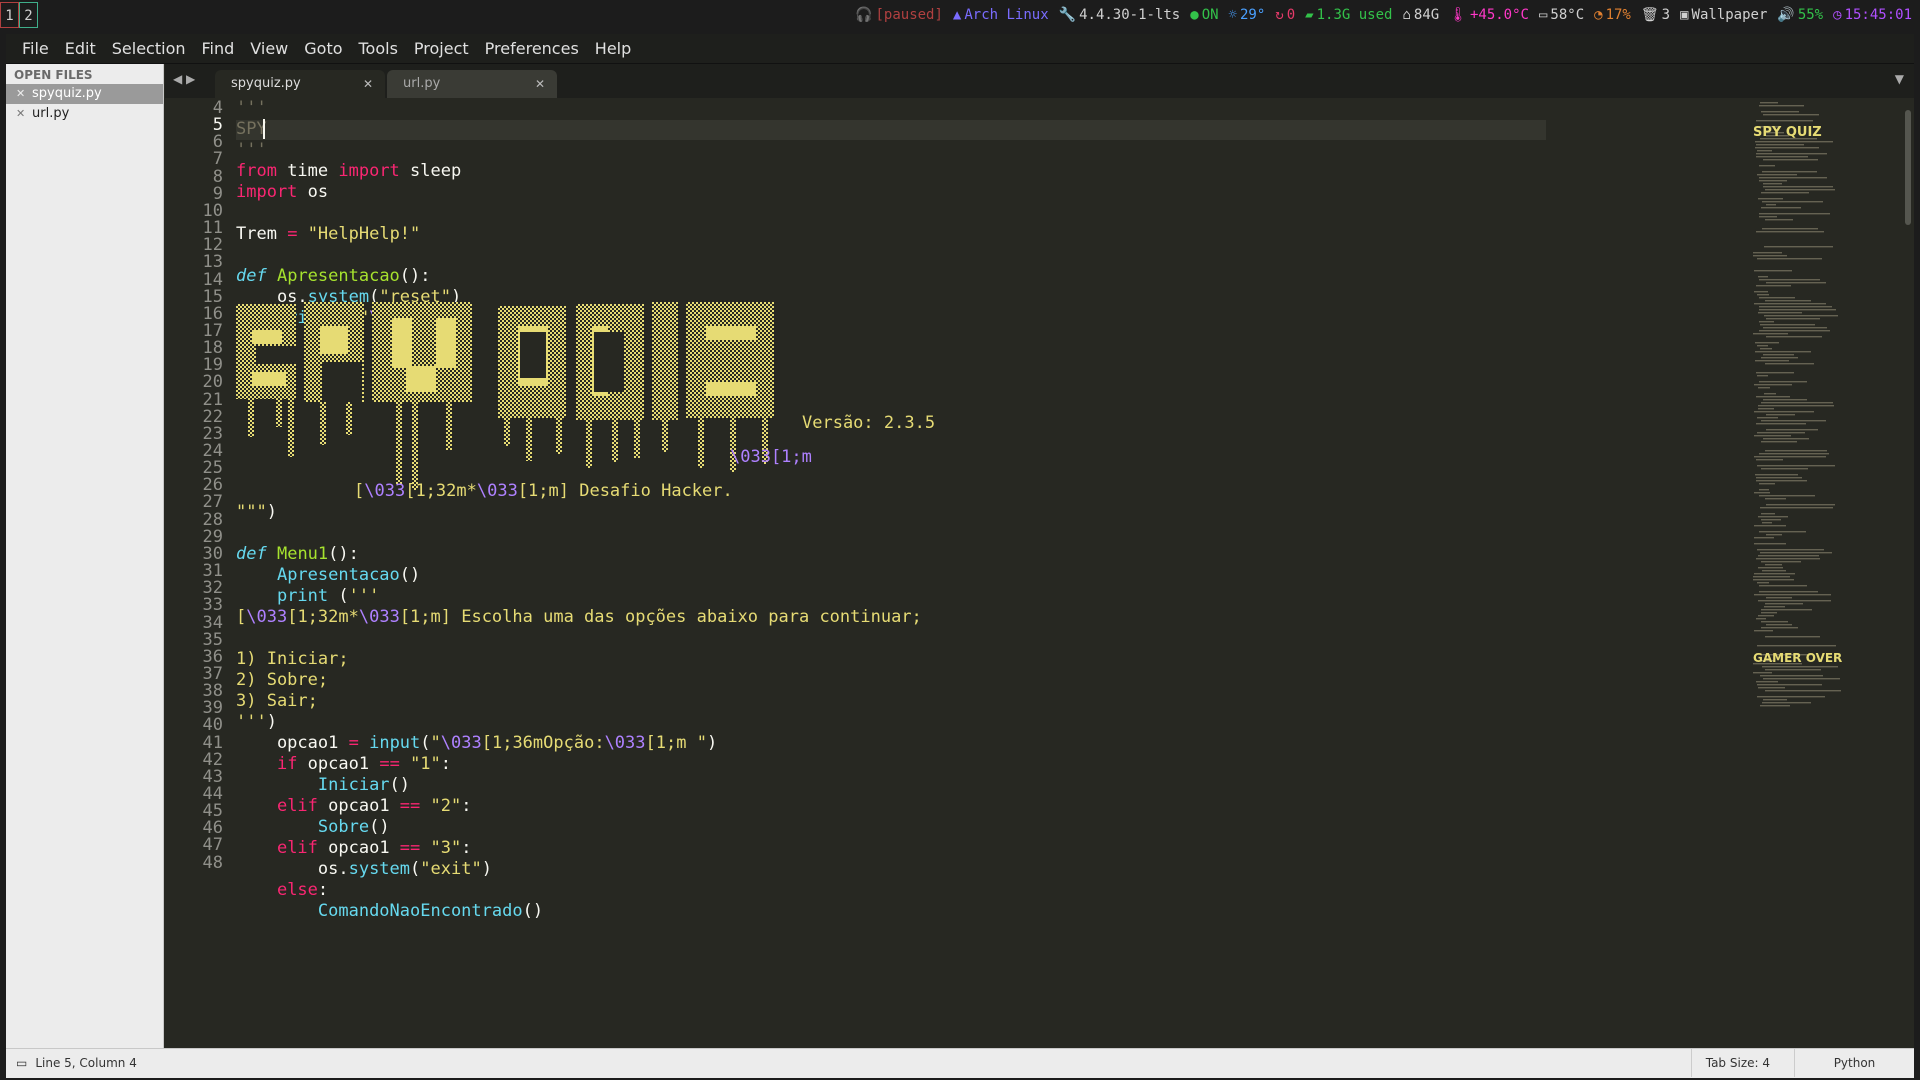 Image resolution: width=1920 pixels, height=1080 pixels. Describe the element at coordinates (472, 84) in the screenshot. I see `tab-url: url.py ✕` at that location.